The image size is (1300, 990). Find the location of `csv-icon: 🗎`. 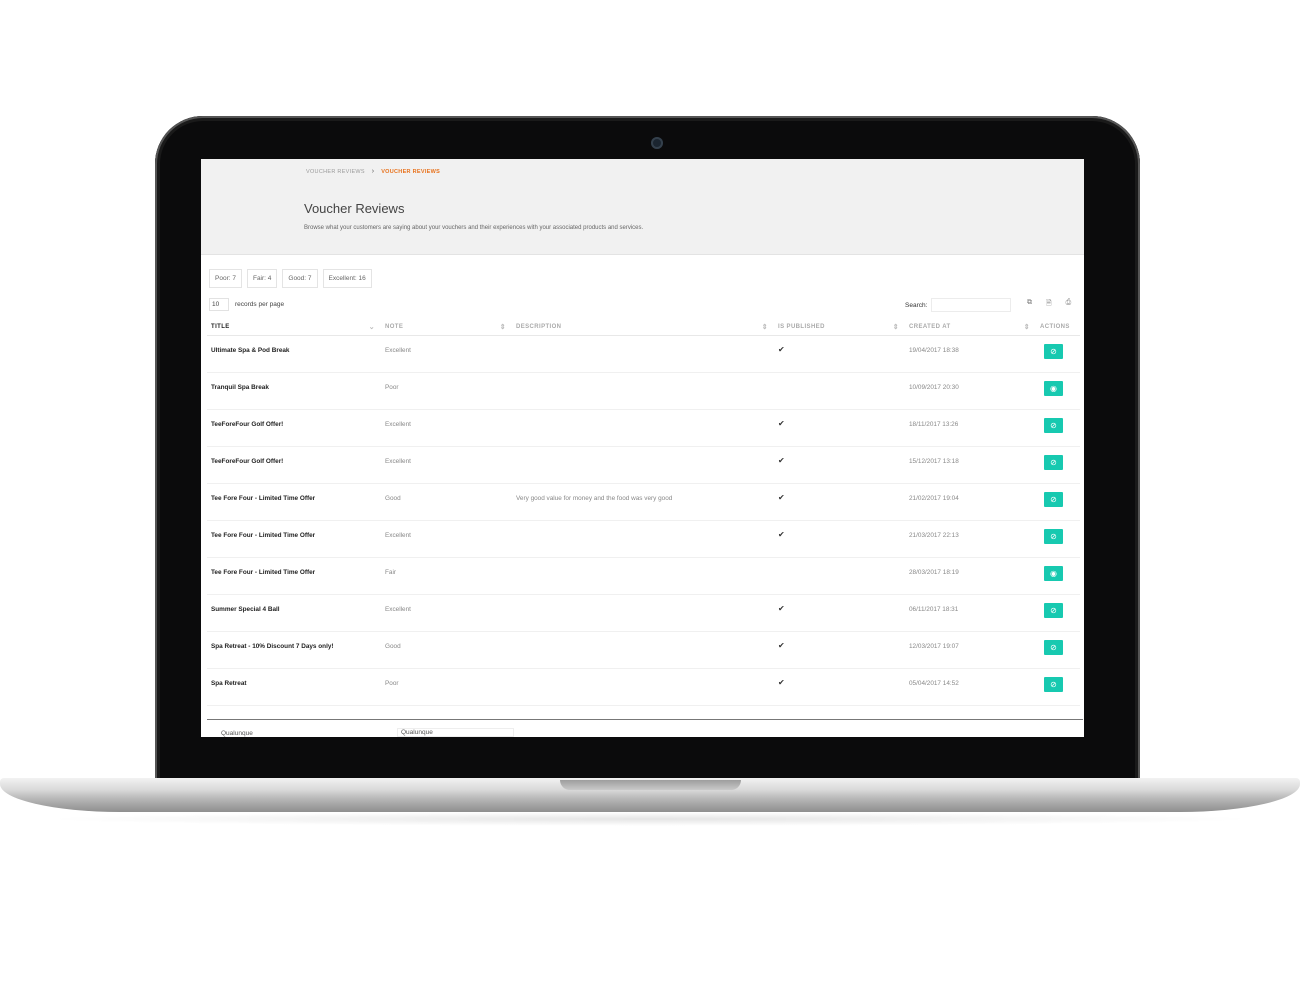

csv-icon: 🗎 is located at coordinates (1049, 304).